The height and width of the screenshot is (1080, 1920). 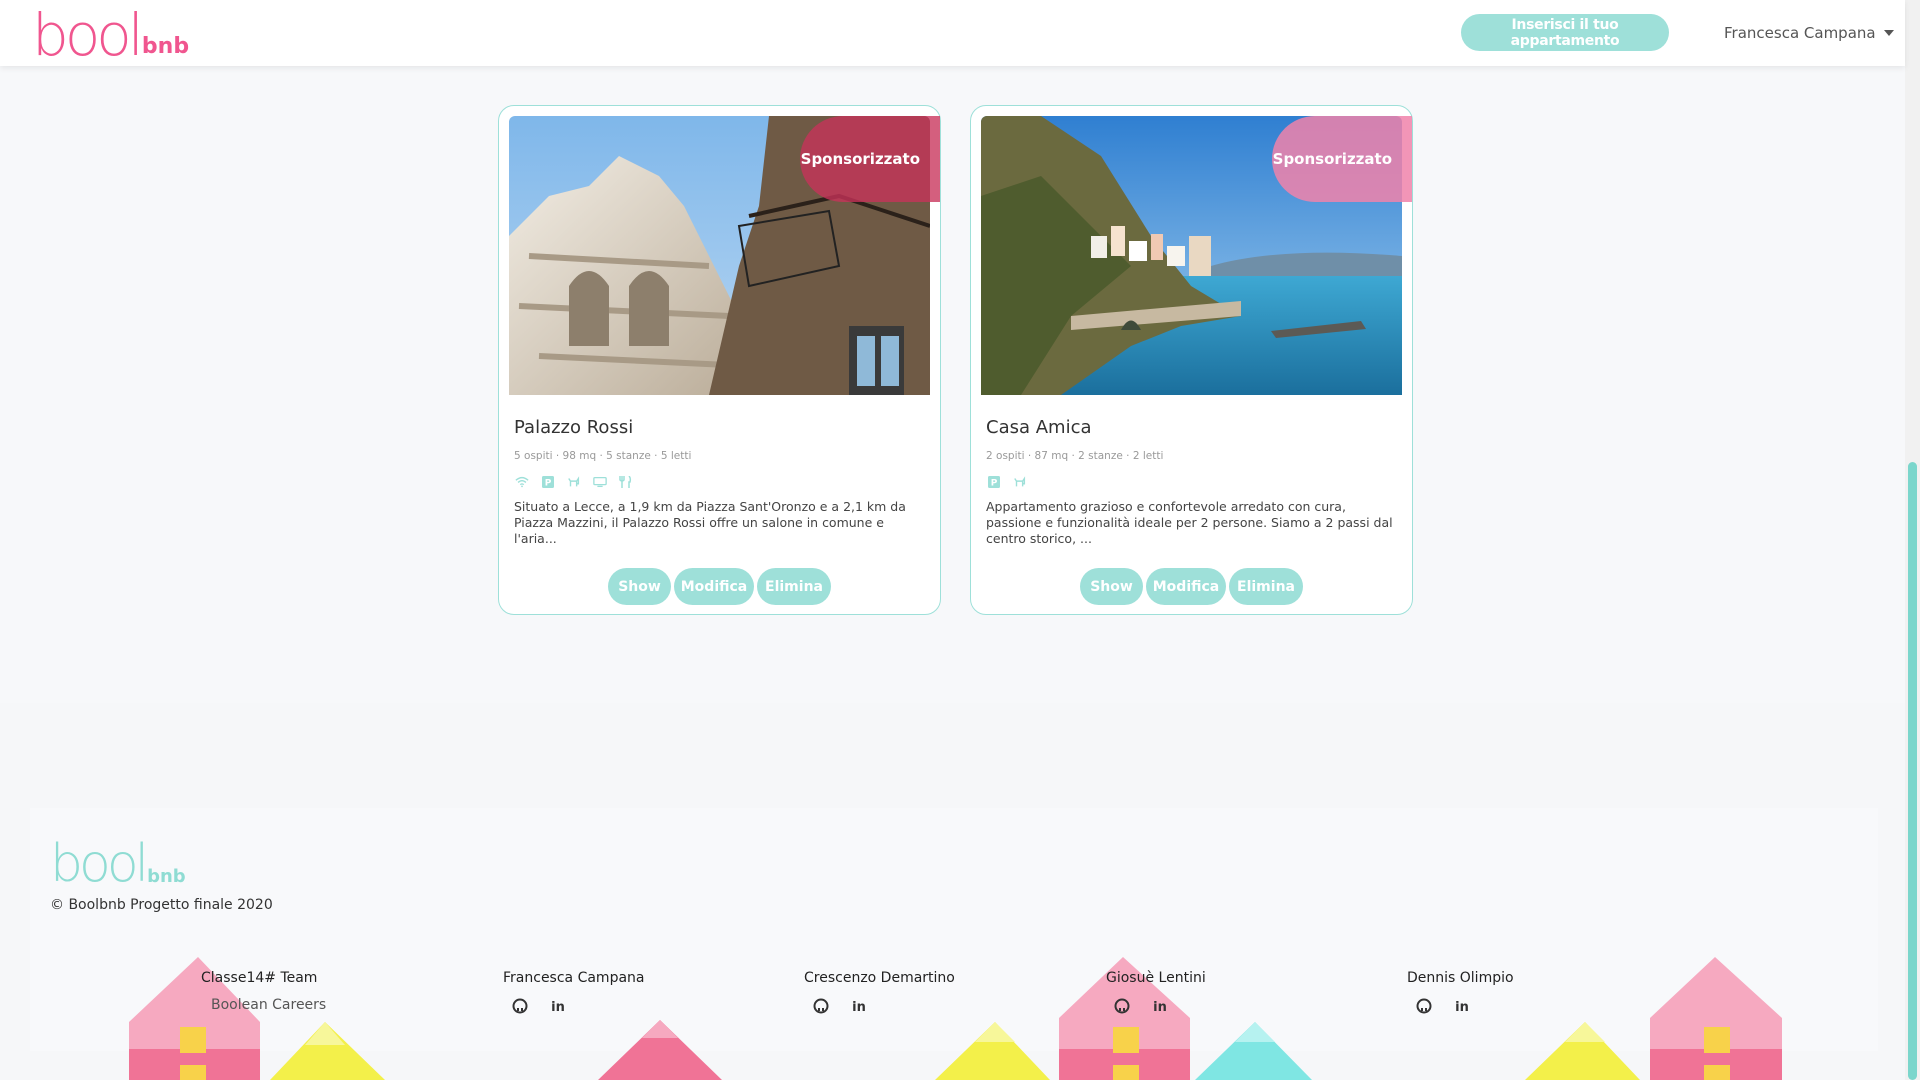 What do you see at coordinates (259, 978) in the screenshot?
I see `team-title: Classe14# Team` at bounding box center [259, 978].